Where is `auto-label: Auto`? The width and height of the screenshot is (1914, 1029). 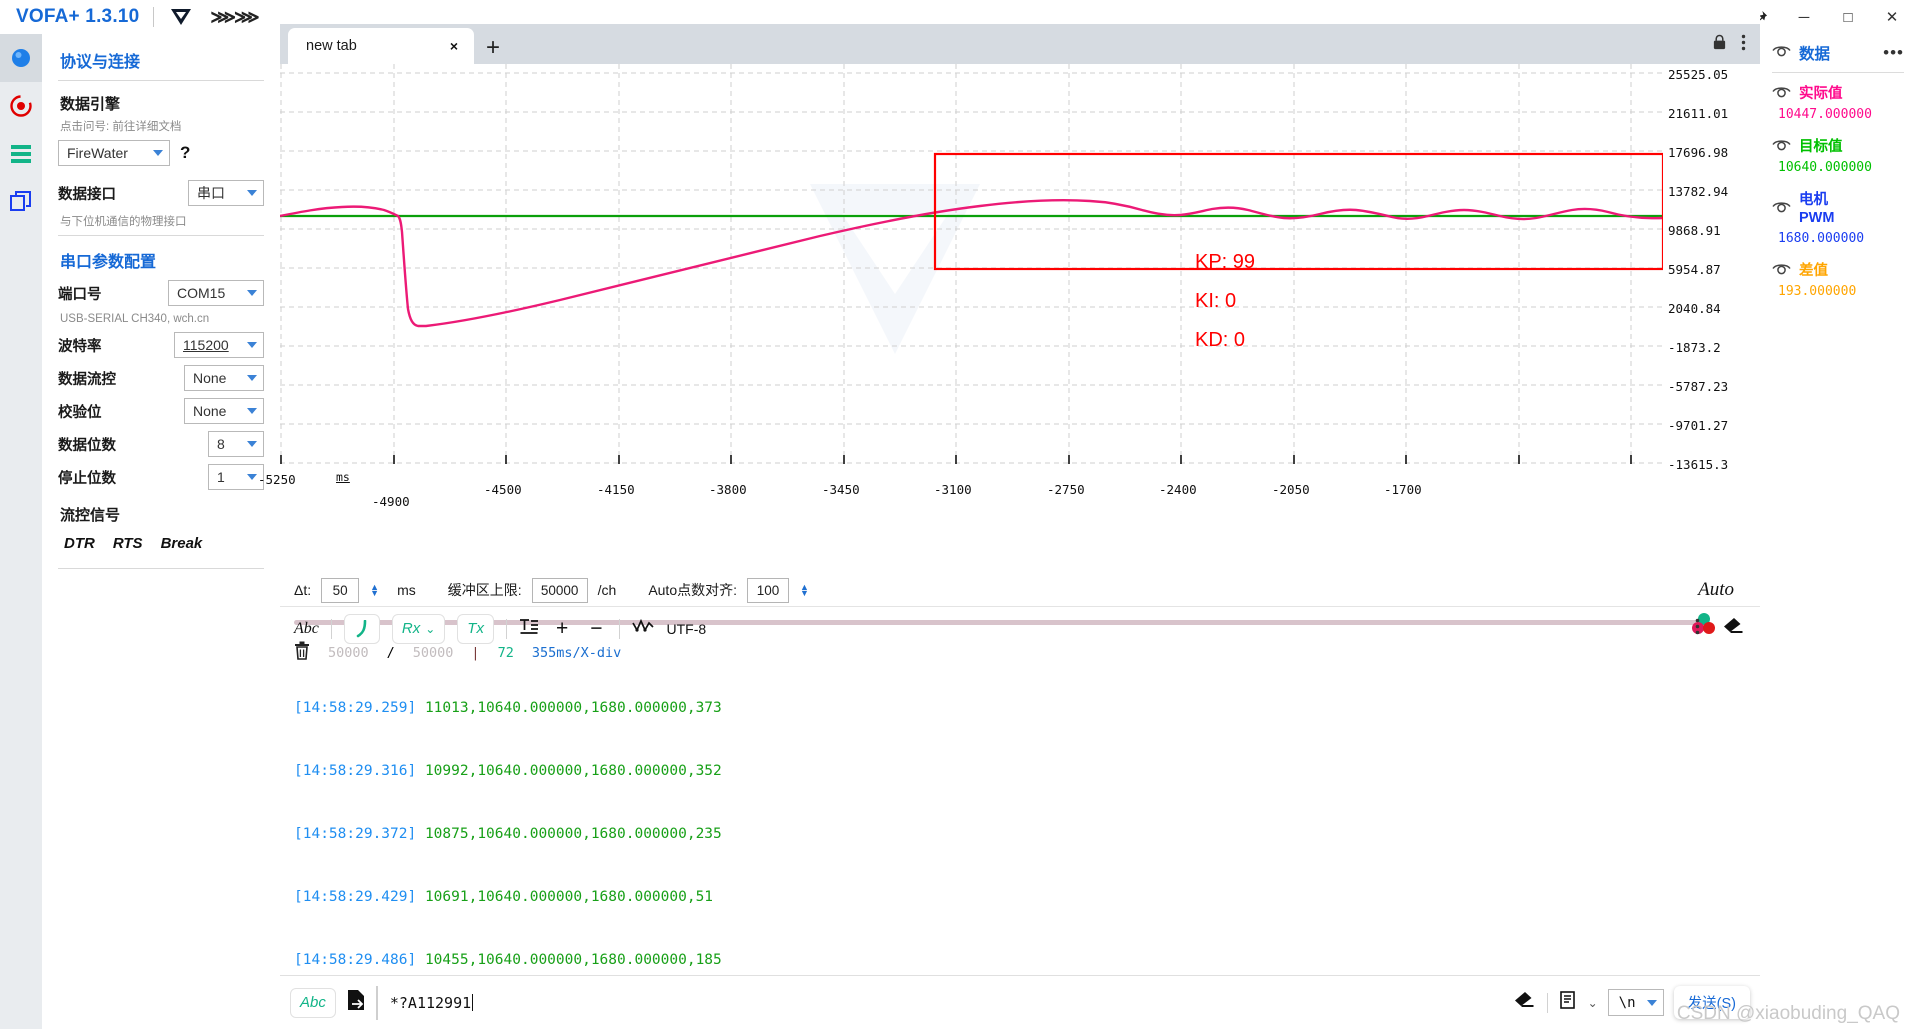 auto-label: Auto is located at coordinates (1716, 590).